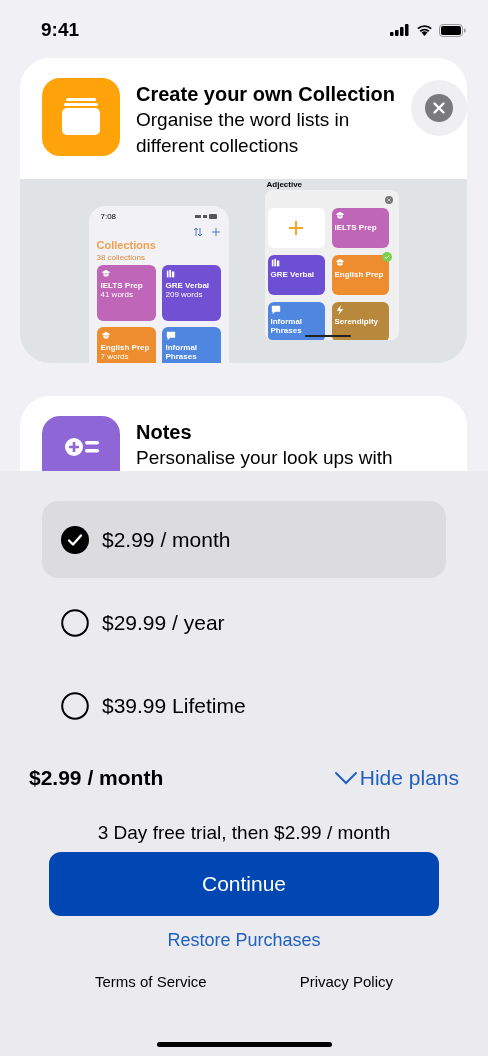 This screenshot has height=1056, width=488. Describe the element at coordinates (266, 94) in the screenshot. I see `feature-title: Create your own Collection` at that location.